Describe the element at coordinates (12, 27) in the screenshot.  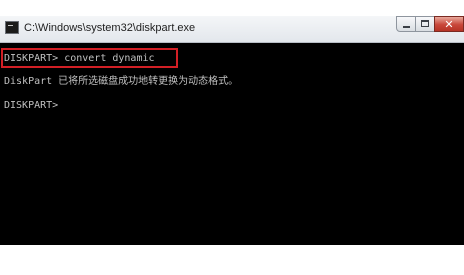
I see `console-icon` at that location.